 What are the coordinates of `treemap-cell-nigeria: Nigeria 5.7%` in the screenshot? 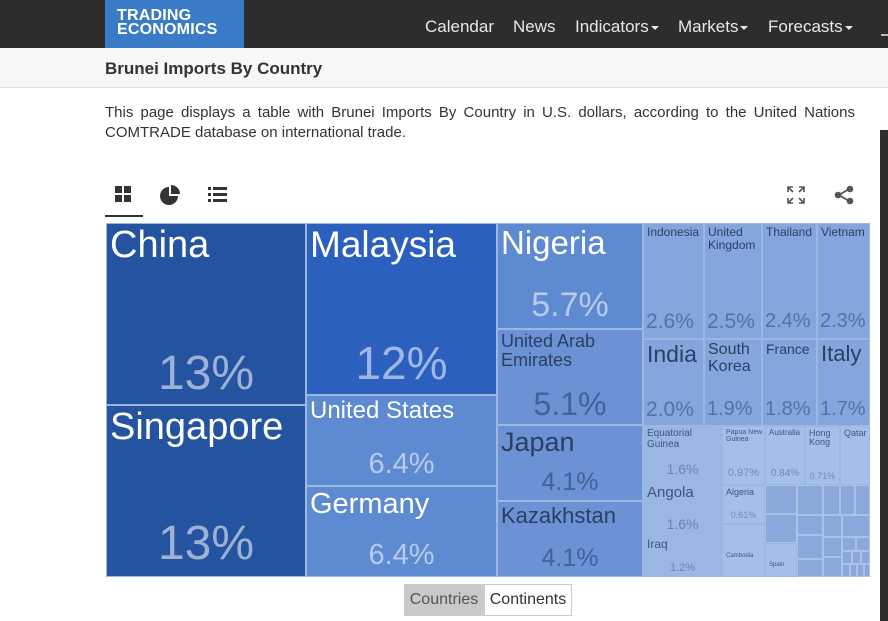 It's located at (570, 276).